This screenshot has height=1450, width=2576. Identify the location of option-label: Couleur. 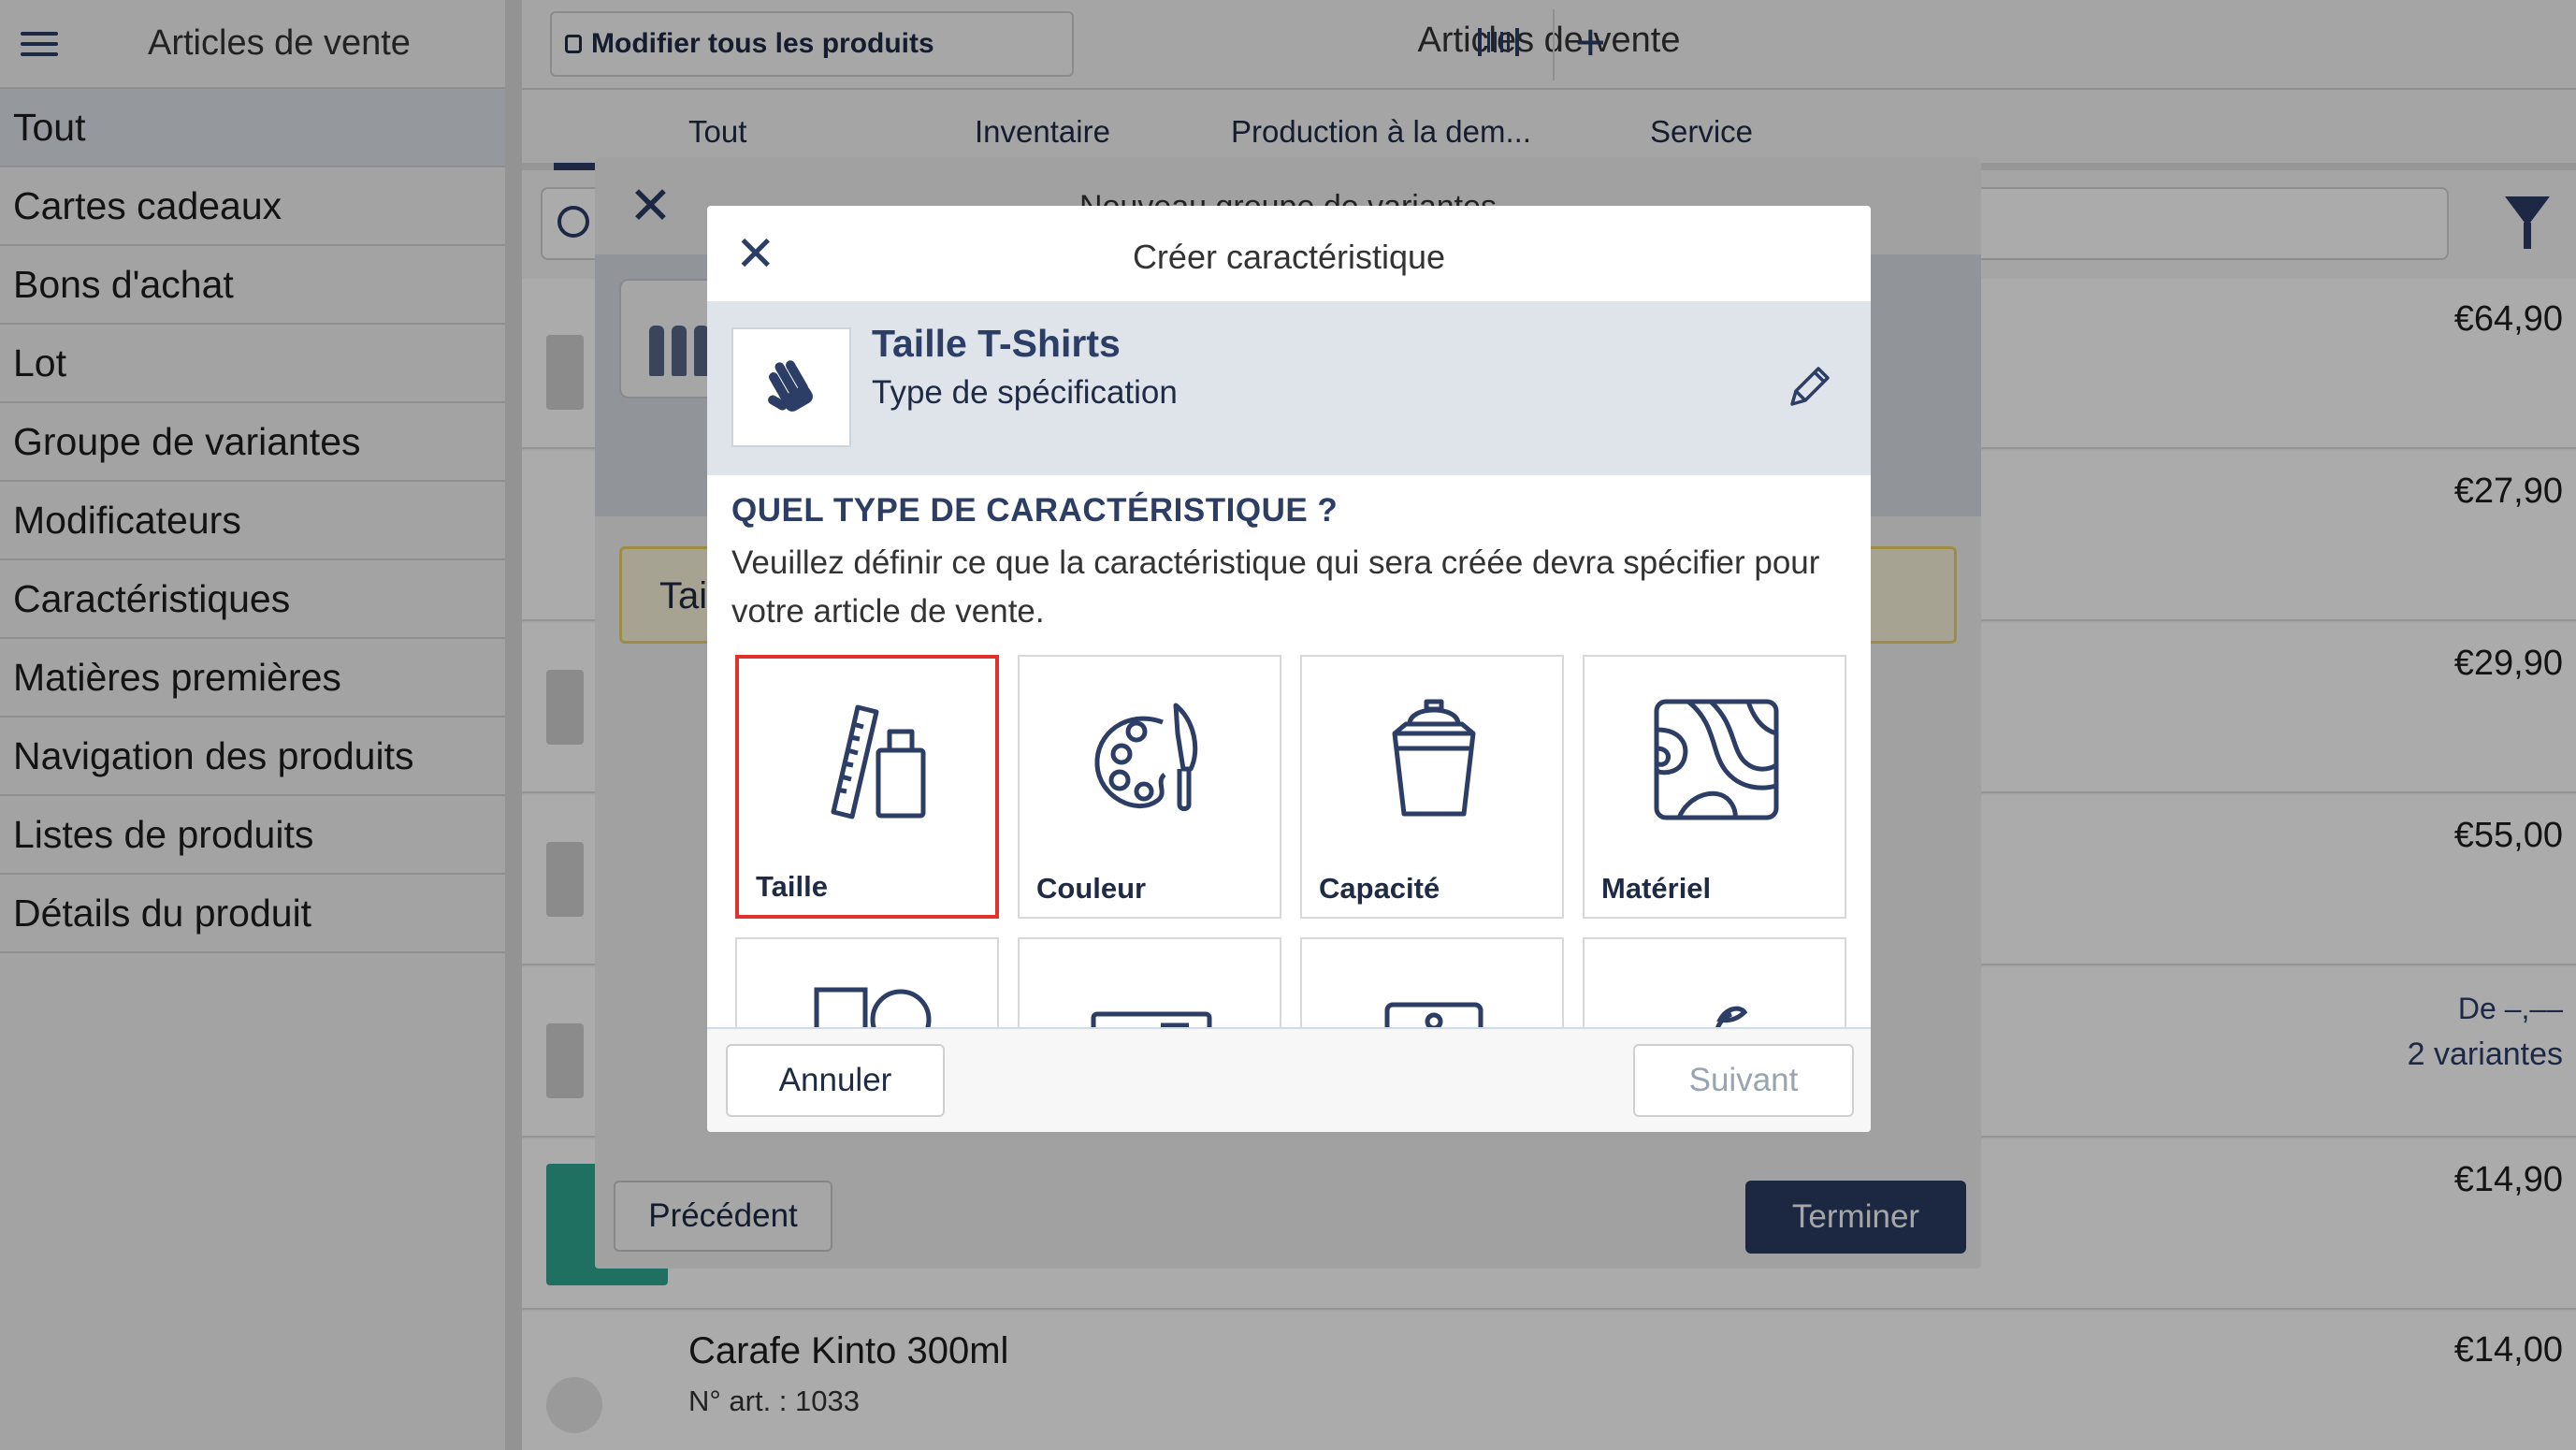
(1091, 888).